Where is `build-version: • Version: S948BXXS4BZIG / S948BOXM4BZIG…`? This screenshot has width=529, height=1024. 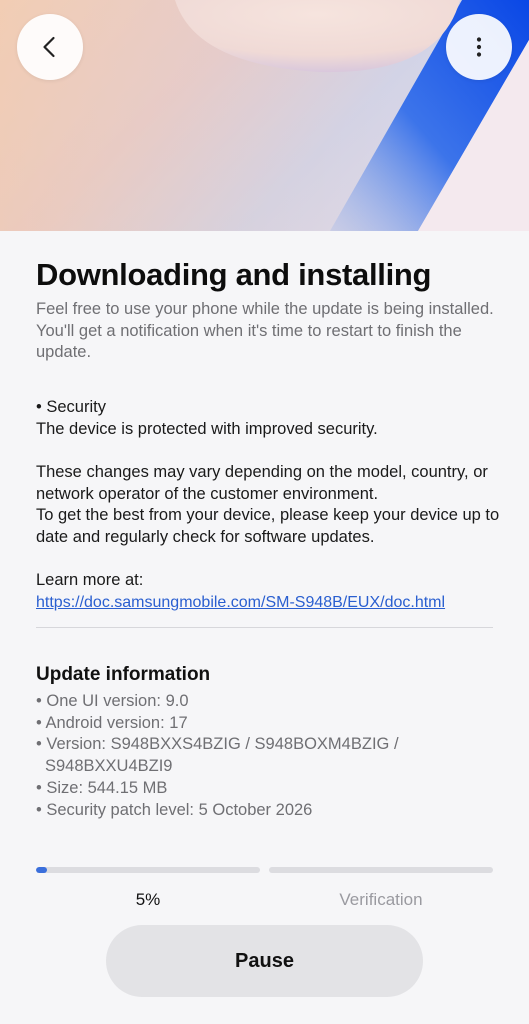 build-version: • Version: S948BXXS4BZIG / S948BOXM4BZIG… is located at coordinates (217, 744).